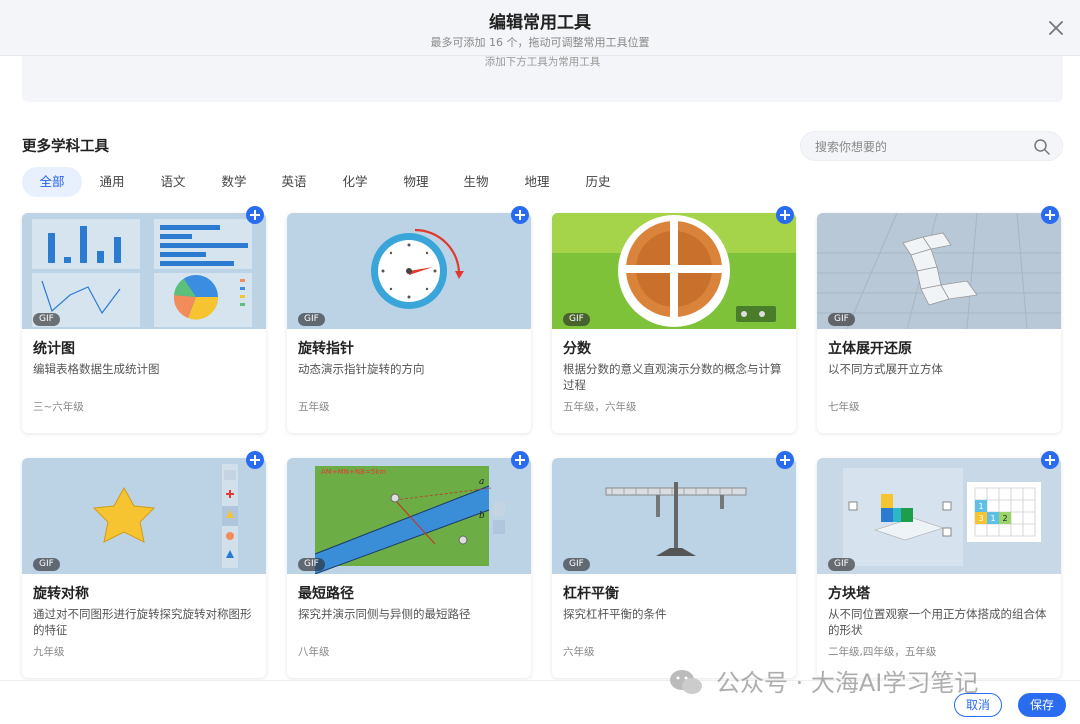 The height and width of the screenshot is (724, 1080). I want to click on cube-unfold-thumbnail, so click(939, 271).